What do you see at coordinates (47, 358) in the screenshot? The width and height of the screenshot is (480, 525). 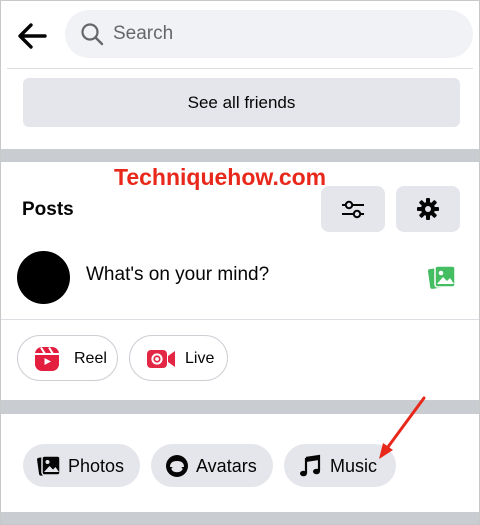 I see `reel-icon` at bounding box center [47, 358].